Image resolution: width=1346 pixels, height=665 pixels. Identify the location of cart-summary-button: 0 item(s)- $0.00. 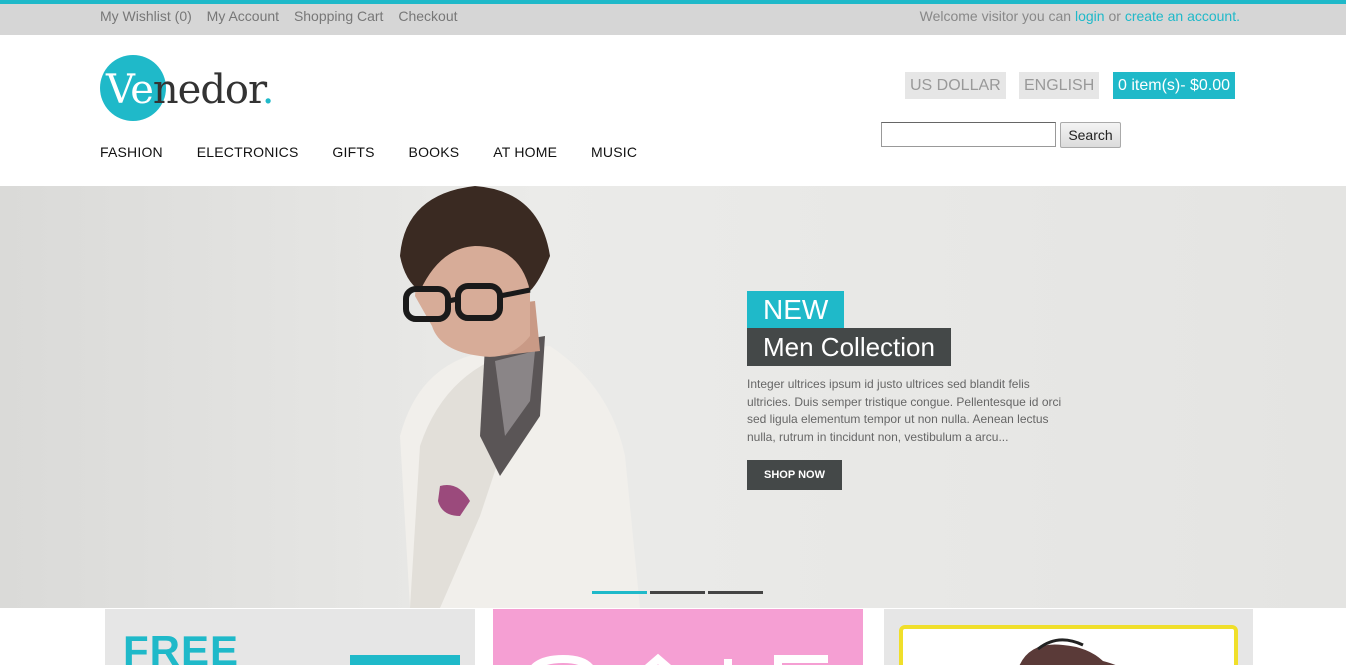
(1174, 85).